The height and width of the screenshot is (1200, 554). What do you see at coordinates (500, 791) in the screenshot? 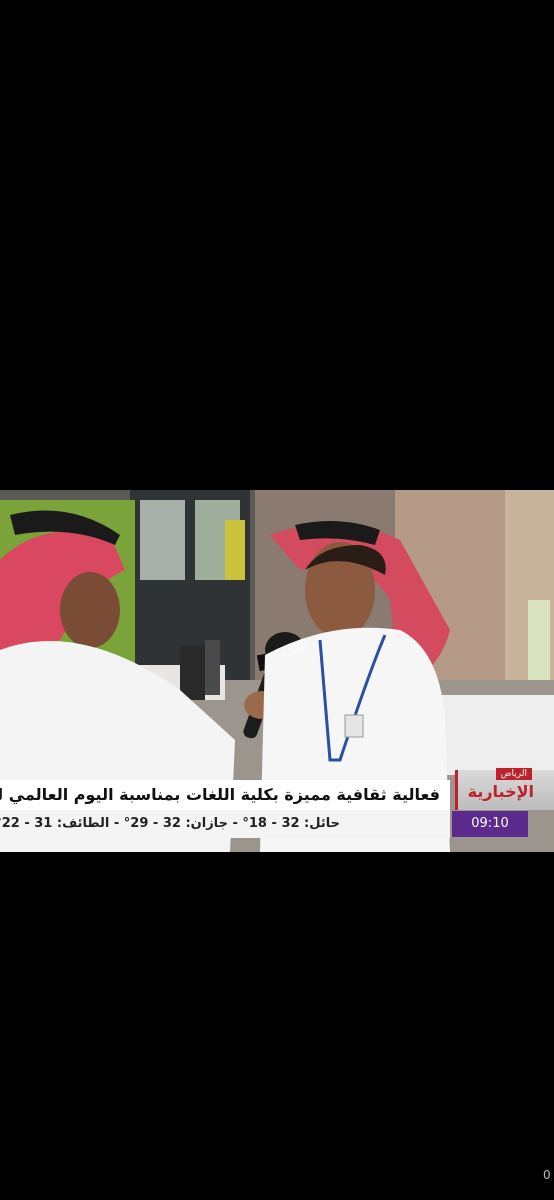
I see `channel-logo: الإخبارية` at bounding box center [500, 791].